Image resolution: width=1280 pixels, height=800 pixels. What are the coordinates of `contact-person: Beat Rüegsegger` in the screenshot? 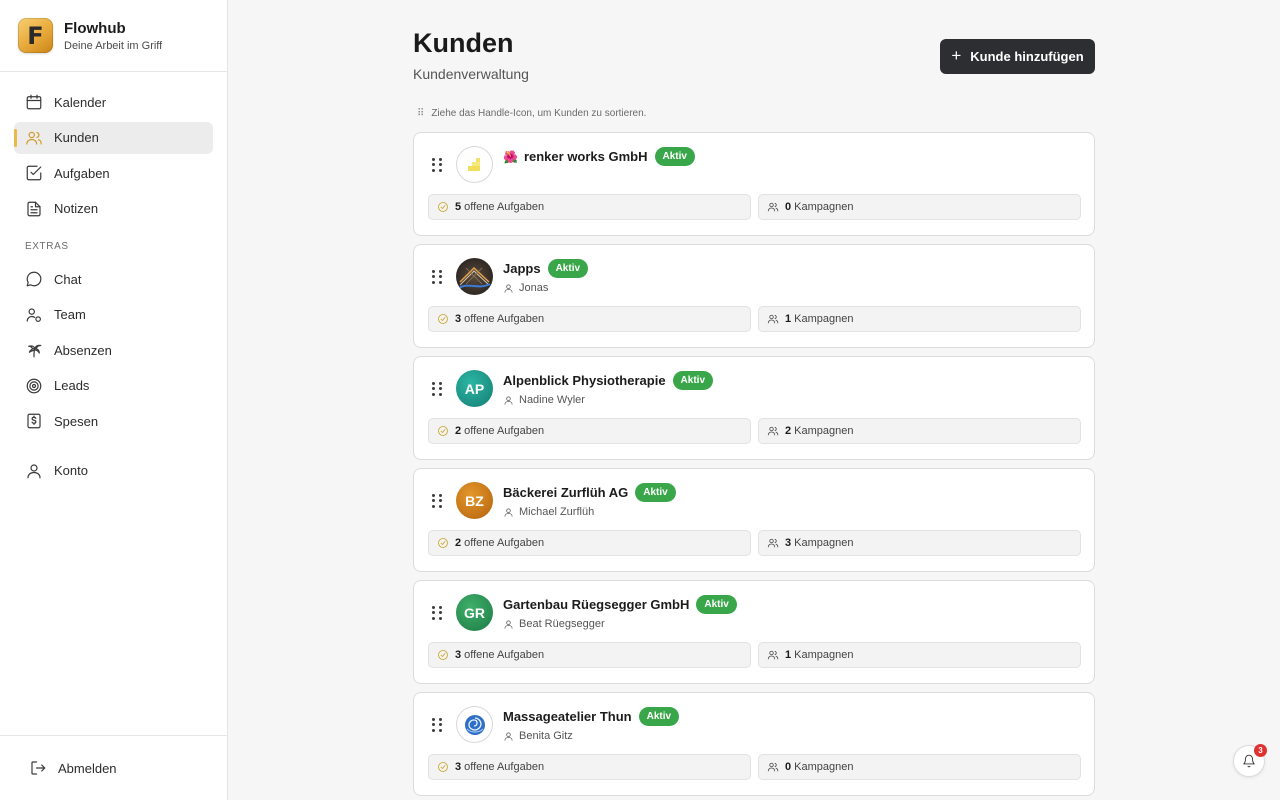 It's located at (554, 624).